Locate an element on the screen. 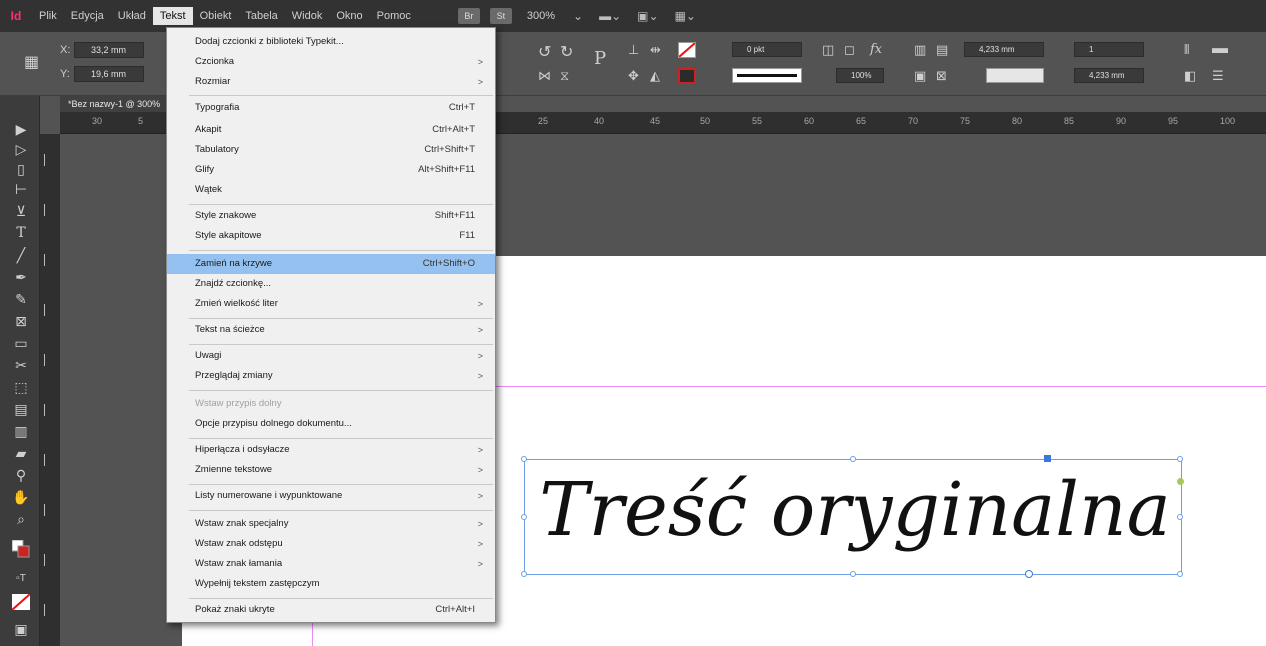 This screenshot has height=646, width=1266. text-frame is located at coordinates (852, 516).